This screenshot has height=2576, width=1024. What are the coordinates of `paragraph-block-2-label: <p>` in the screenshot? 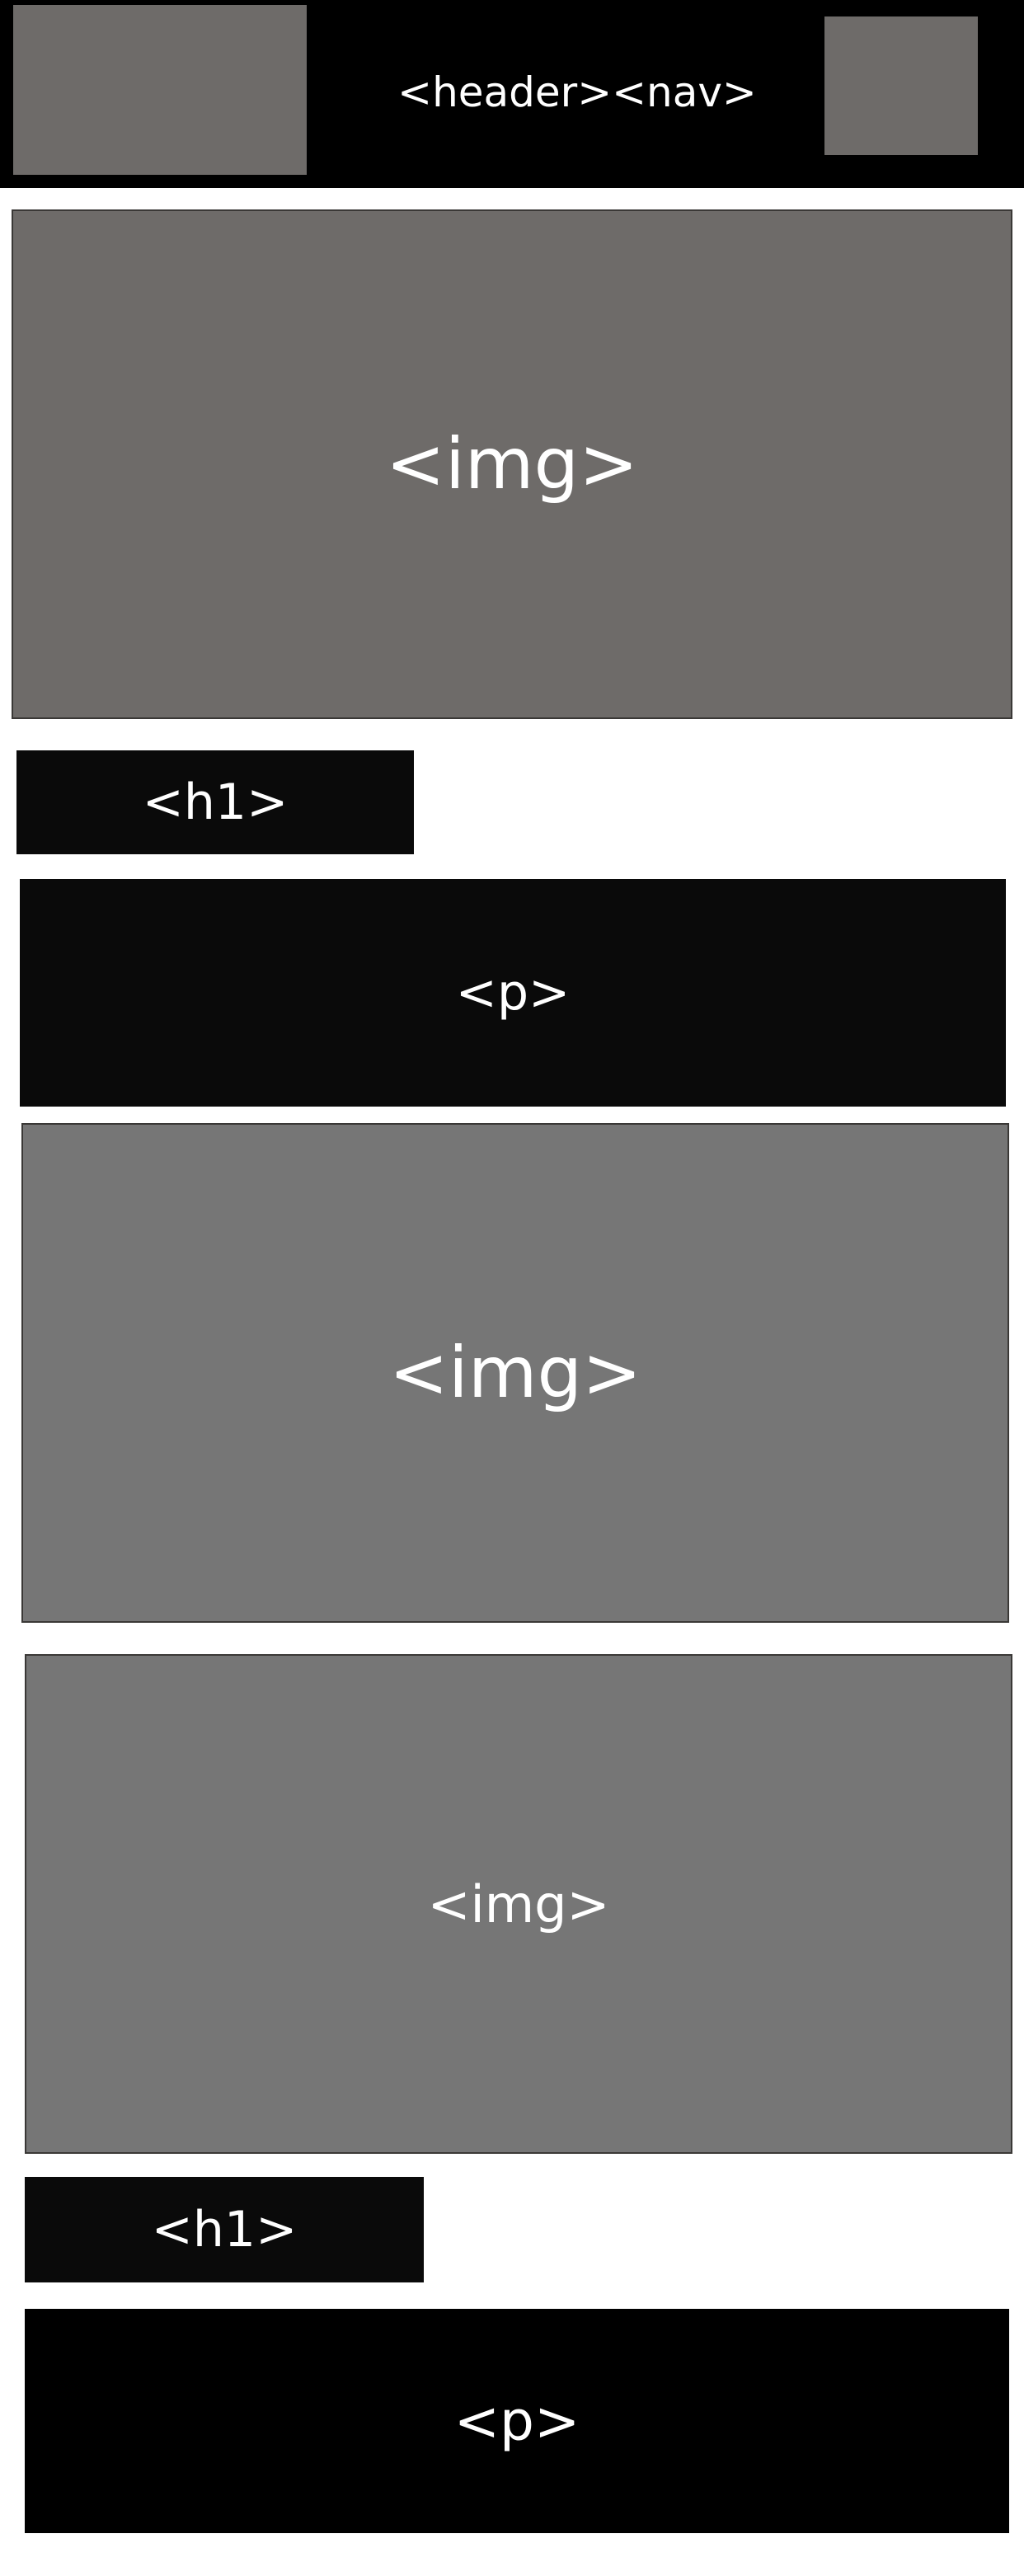 It's located at (516, 2421).